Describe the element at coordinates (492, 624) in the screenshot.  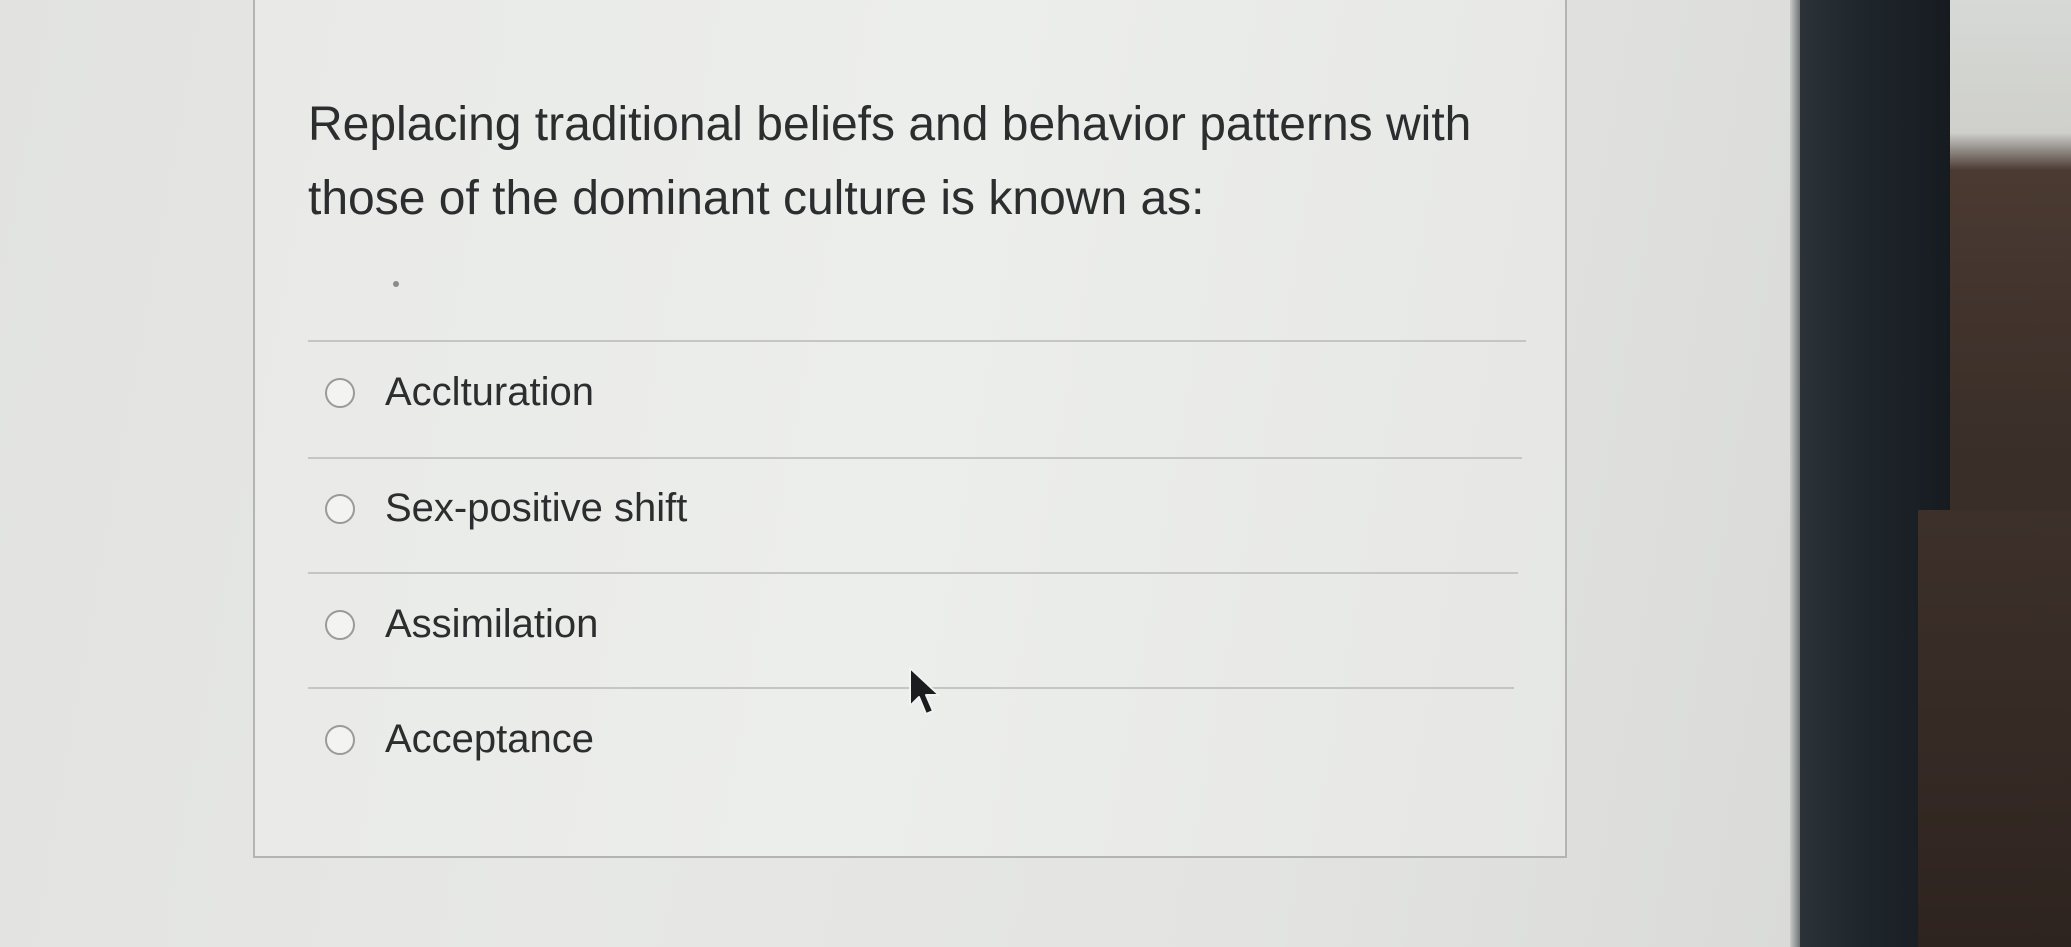
I see `option-label: Assimilation` at that location.